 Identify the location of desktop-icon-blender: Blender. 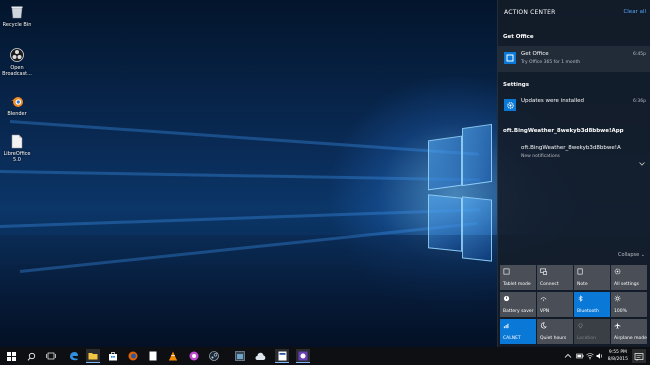
(17, 105).